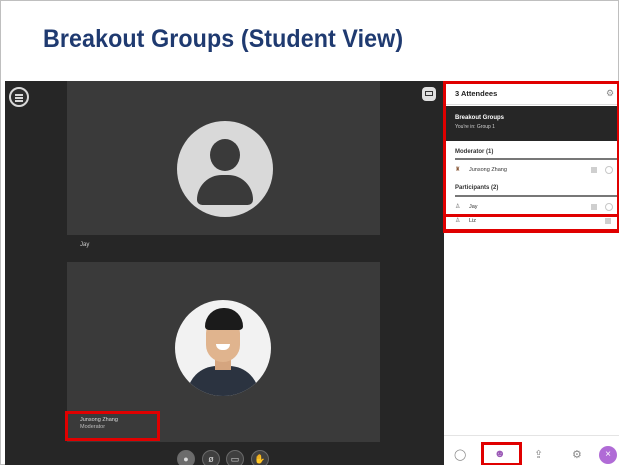  I want to click on highlight-attendees-panel, so click(531, 157).